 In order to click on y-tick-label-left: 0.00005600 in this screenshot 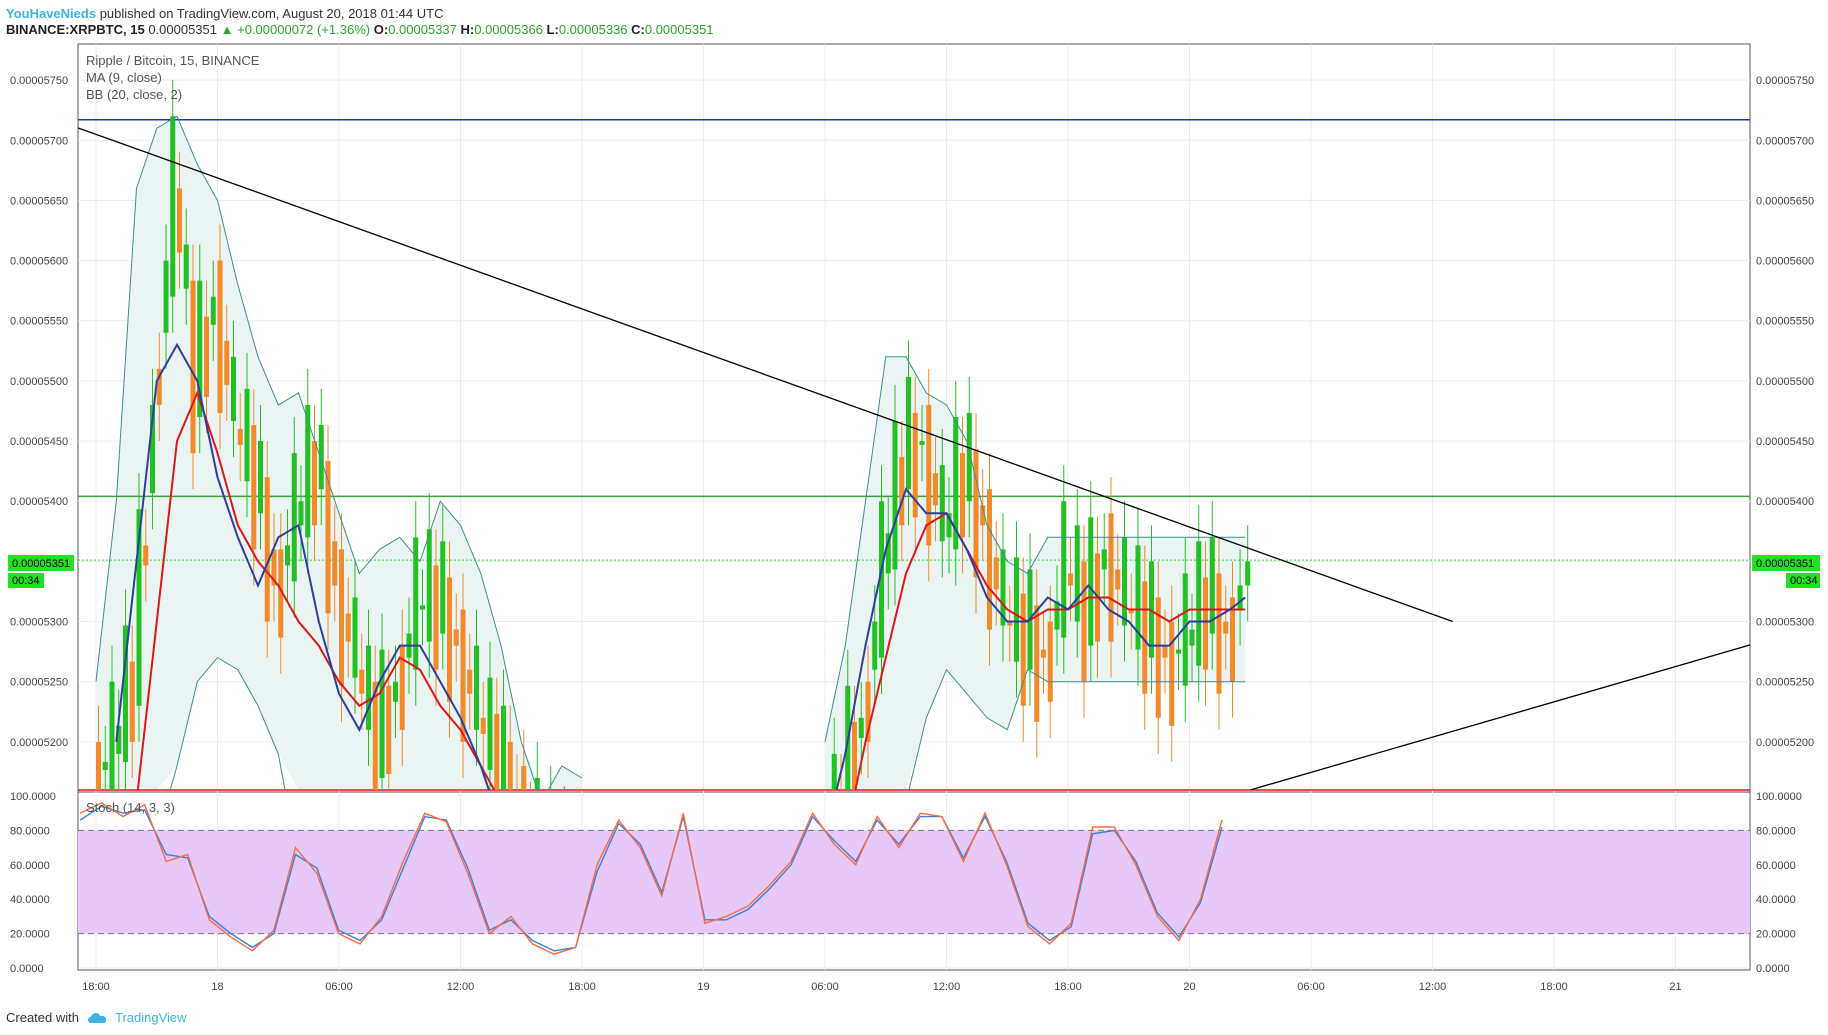, I will do `click(39, 262)`.